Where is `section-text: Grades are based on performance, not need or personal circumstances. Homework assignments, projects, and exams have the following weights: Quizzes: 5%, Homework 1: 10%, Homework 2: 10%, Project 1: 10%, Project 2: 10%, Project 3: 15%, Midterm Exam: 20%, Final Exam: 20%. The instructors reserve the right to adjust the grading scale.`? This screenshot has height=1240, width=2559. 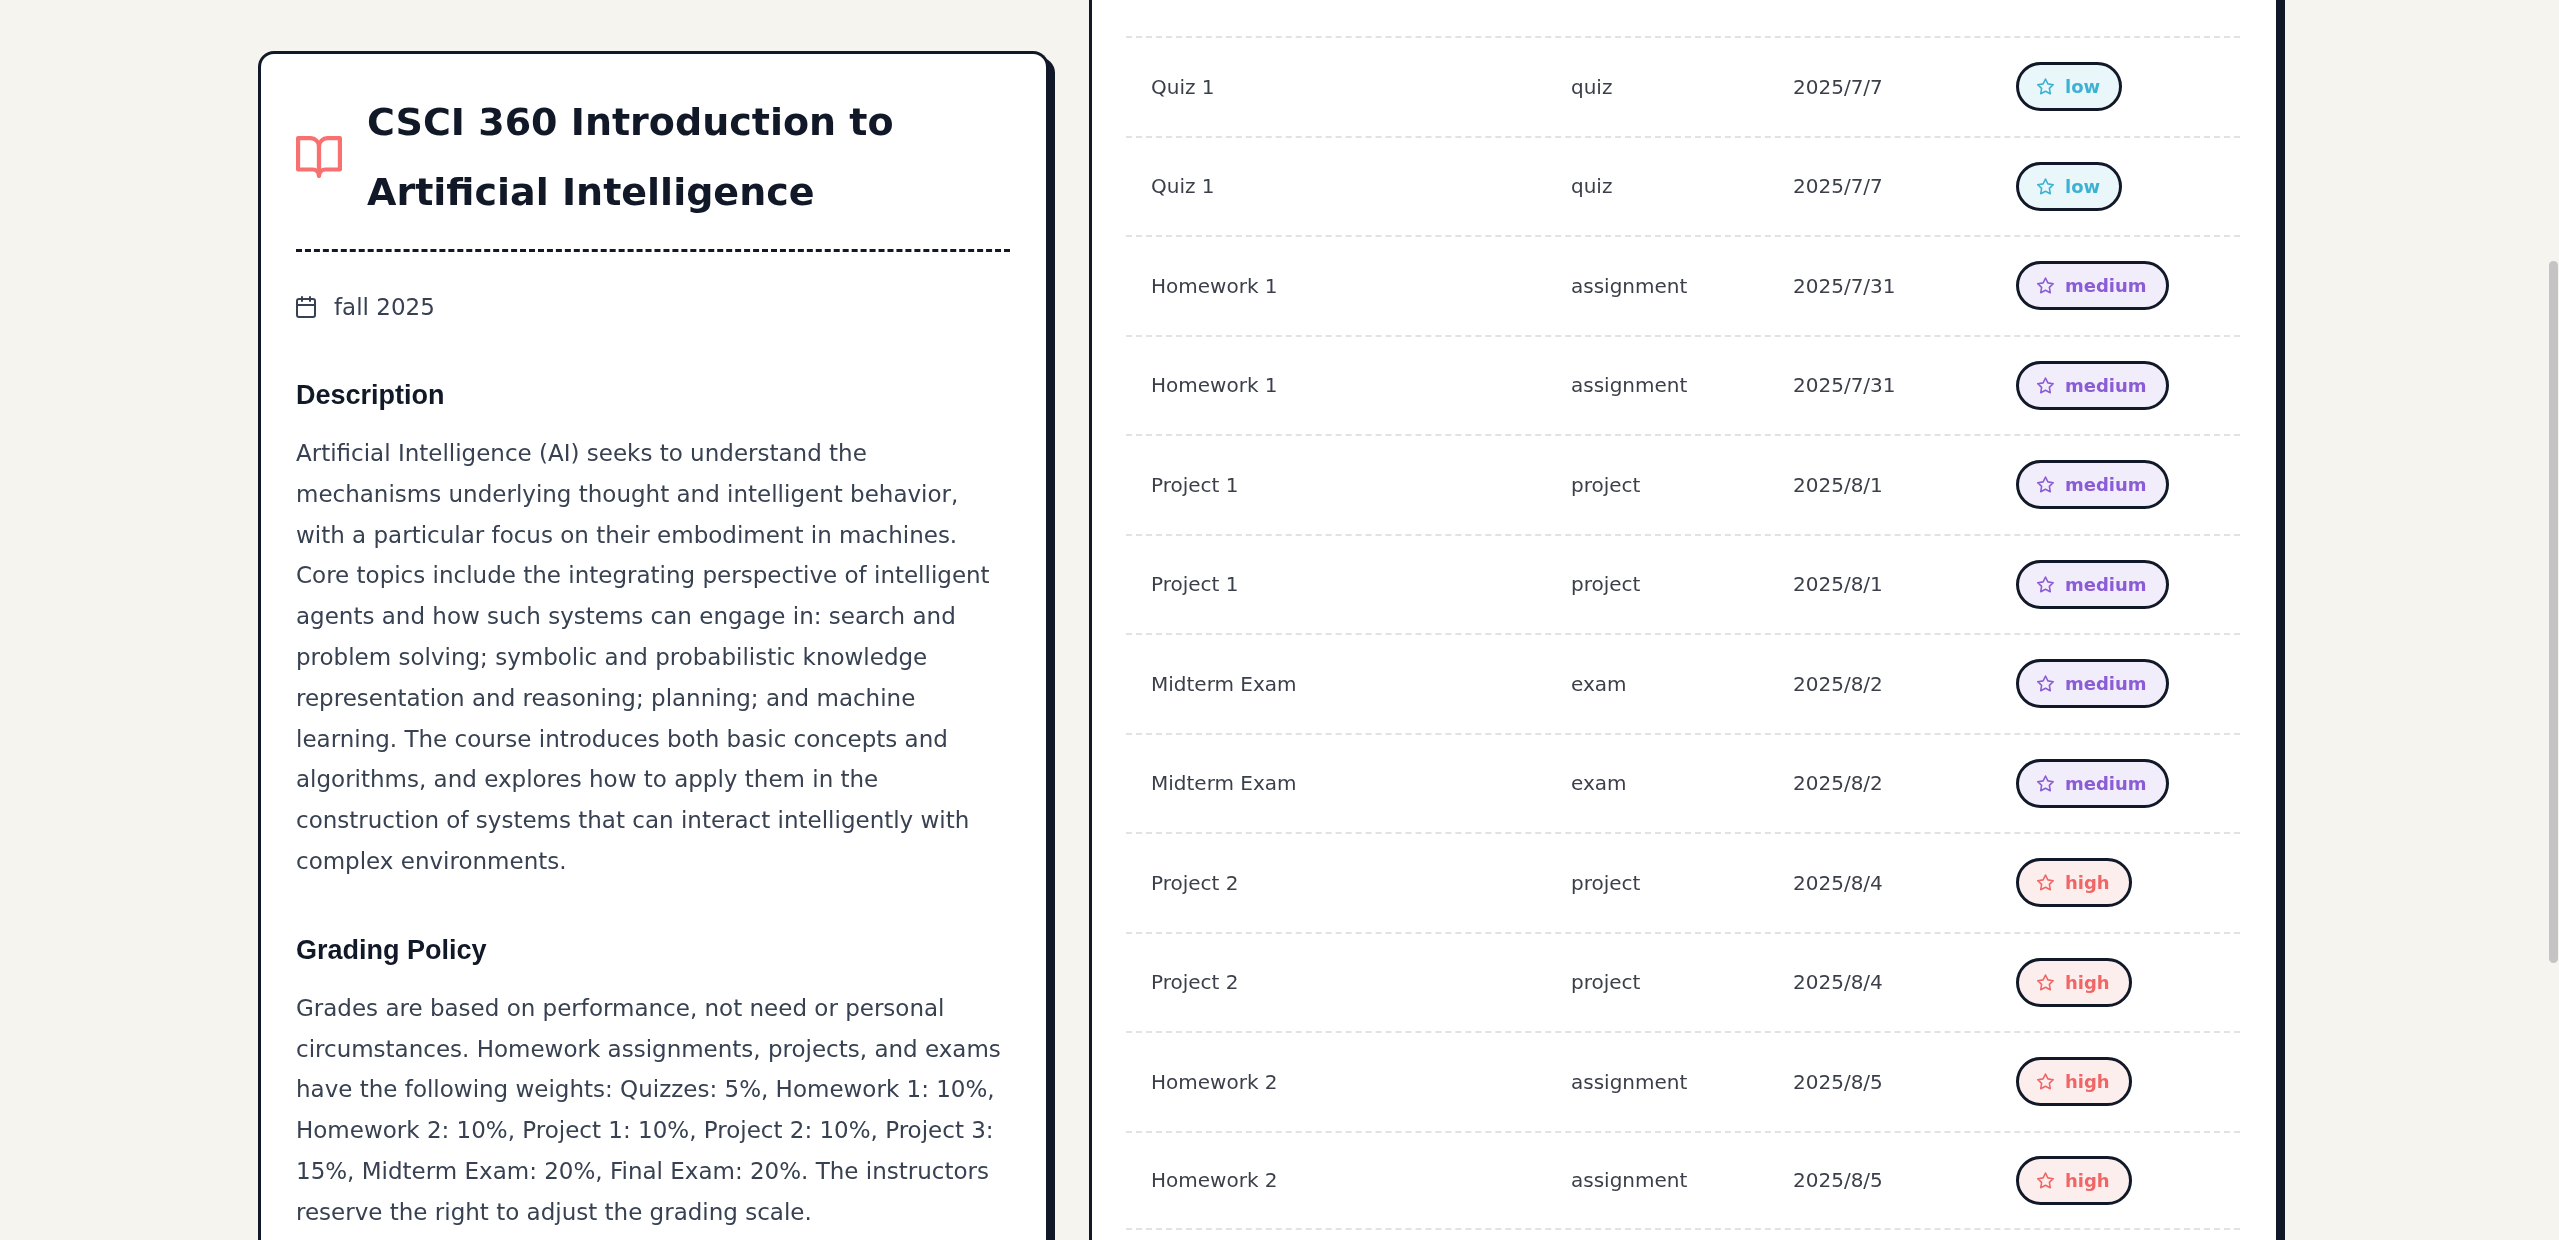 section-text: Grades are based on performance, not need or personal circumstances. Homework assignments, projects, and exams have the following weights: Quizzes: 5%, Homework 1: 10%, Homework 2: 10%, Project 1: 10%, Project 2: 10%, Project 3: 15%, Midterm Exam: 20%, Final Exam: 20%. The instructors reserve the right to adjust the grading scale. is located at coordinates (649, 1110).